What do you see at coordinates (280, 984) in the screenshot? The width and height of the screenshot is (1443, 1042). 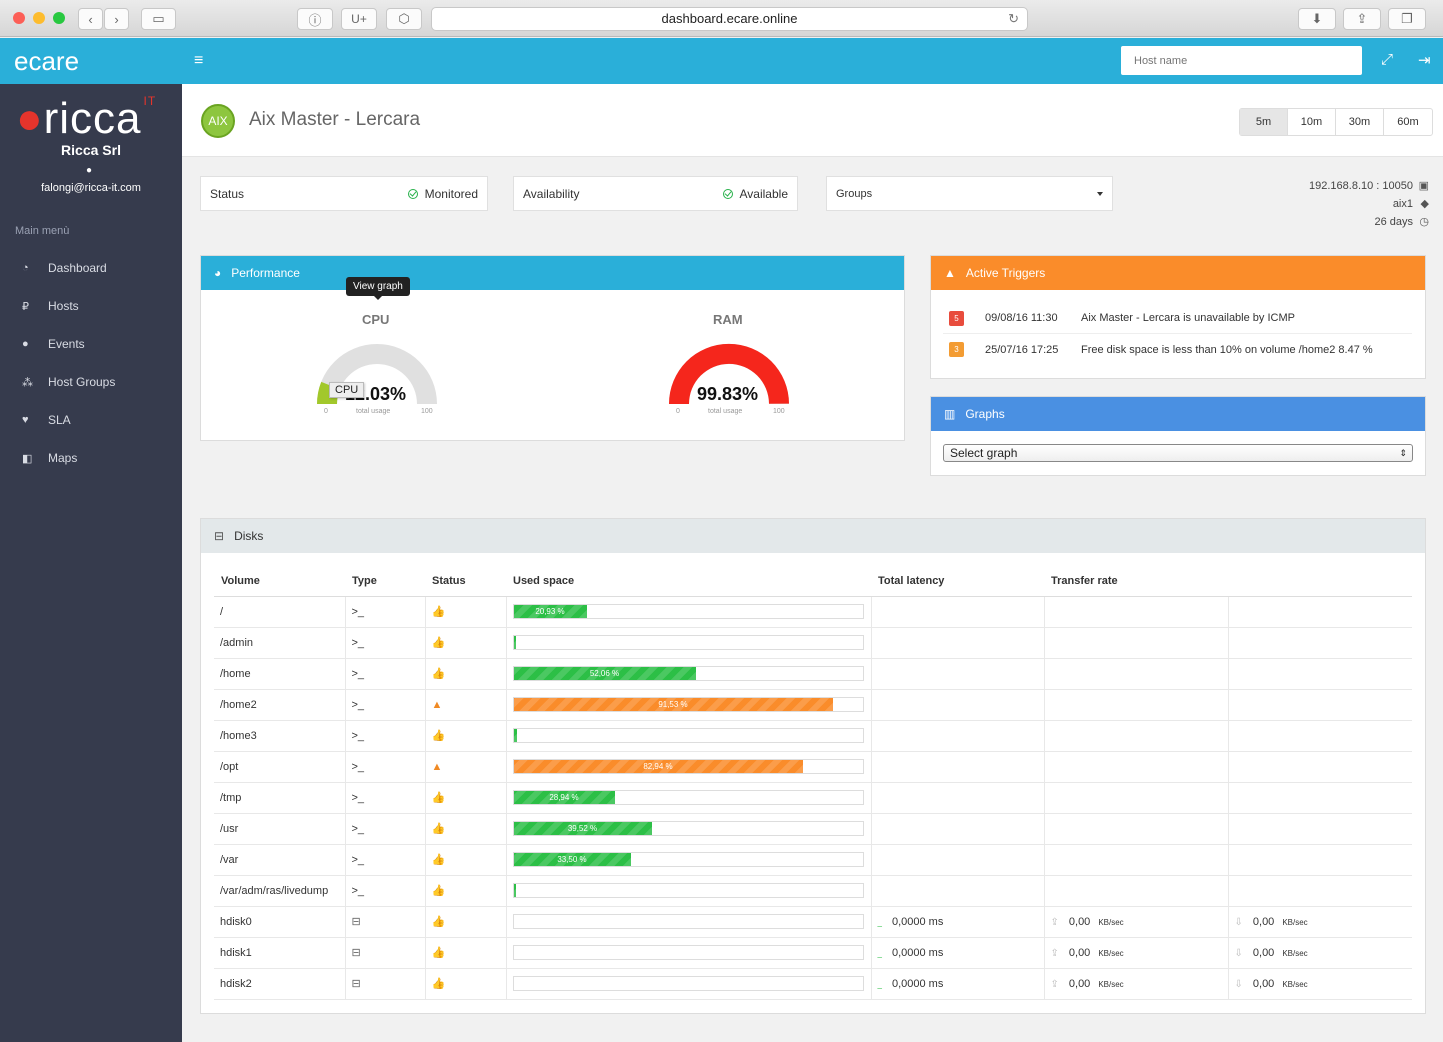 I see `volume-cell: hdisk2` at bounding box center [280, 984].